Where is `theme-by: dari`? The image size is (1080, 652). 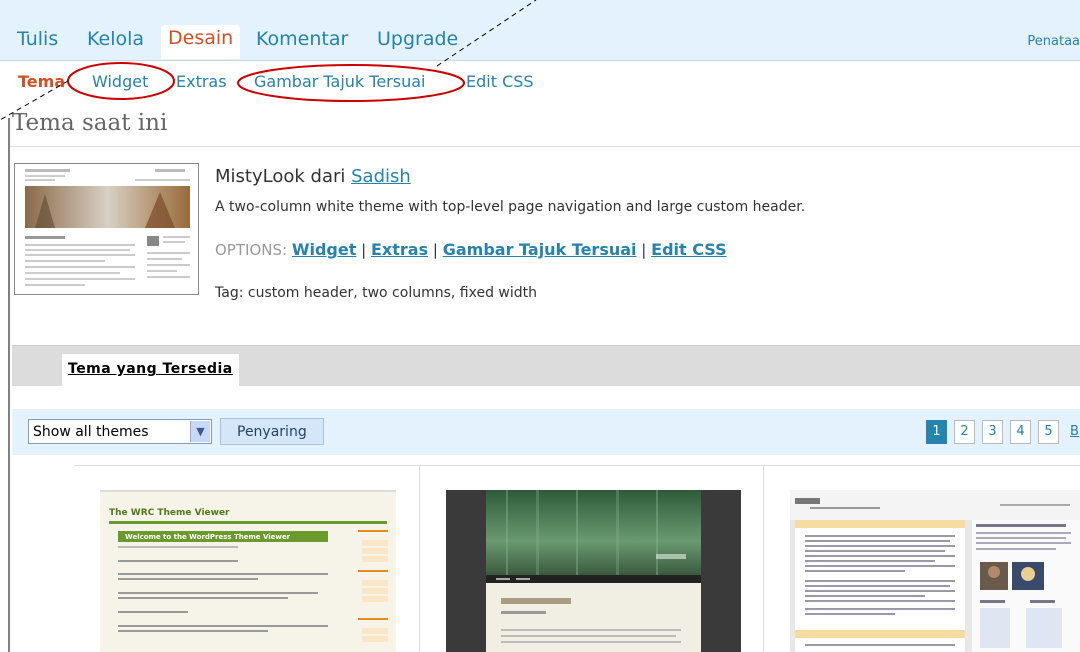
theme-by: dari is located at coordinates (328, 176).